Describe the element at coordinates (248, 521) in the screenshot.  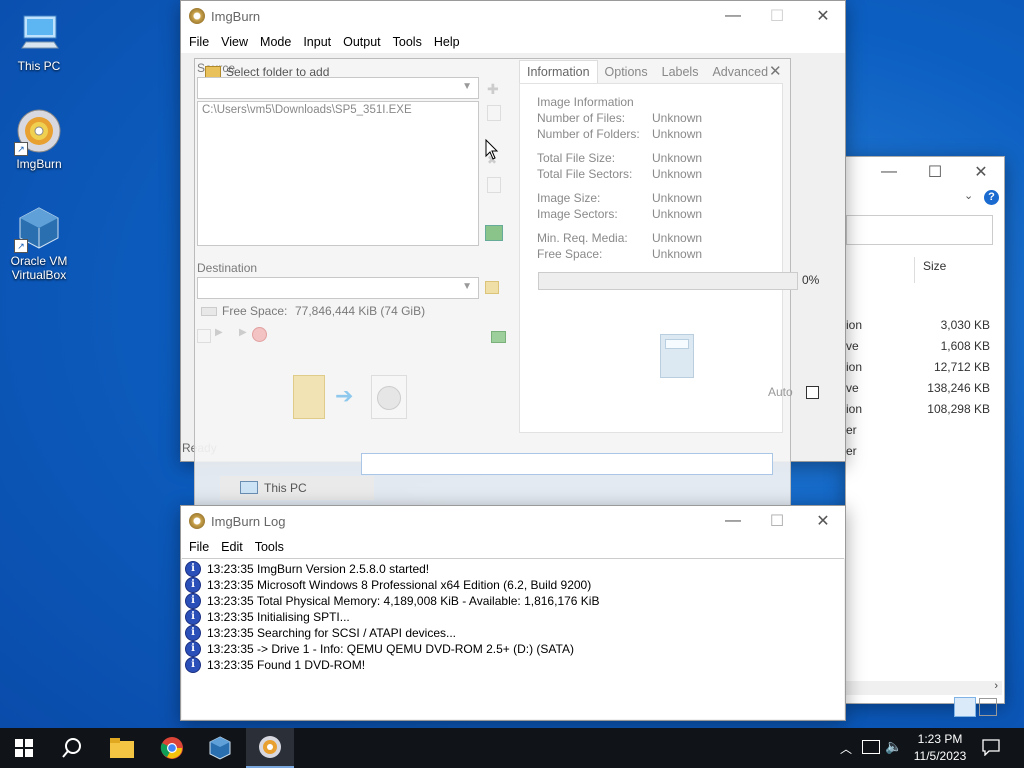
I see `window-title: ImgBurn Log` at that location.